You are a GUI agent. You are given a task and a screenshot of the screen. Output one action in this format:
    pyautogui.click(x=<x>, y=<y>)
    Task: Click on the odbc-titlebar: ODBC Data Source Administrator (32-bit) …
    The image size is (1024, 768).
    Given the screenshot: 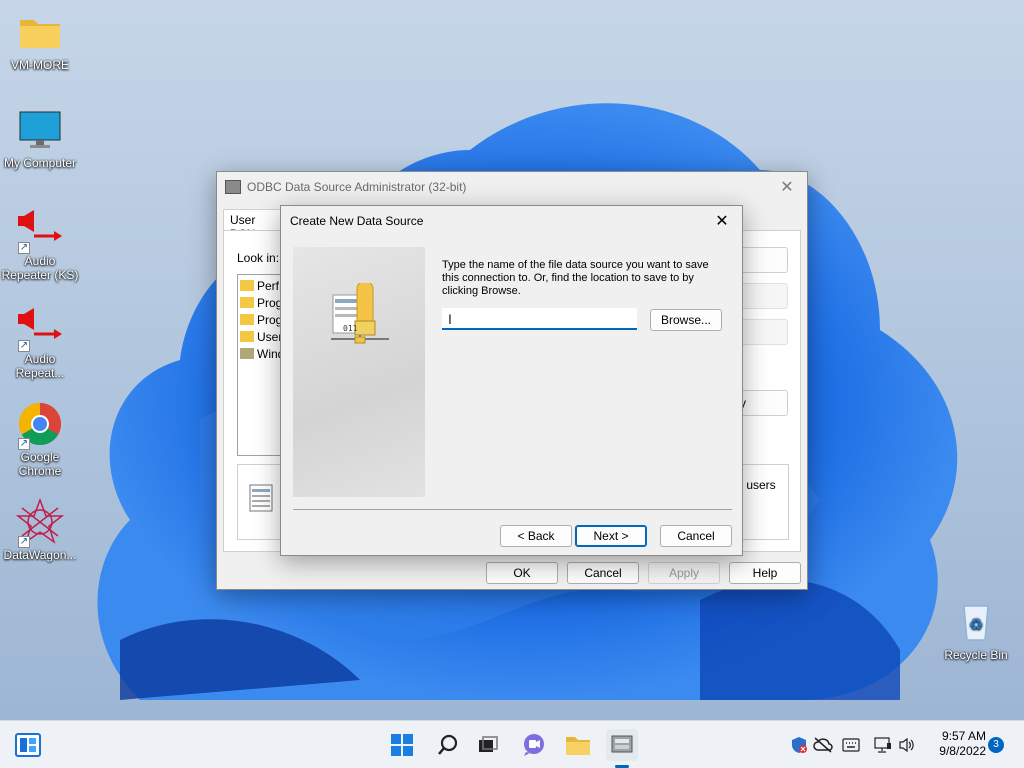 What is the action you would take?
    pyautogui.click(x=512, y=187)
    